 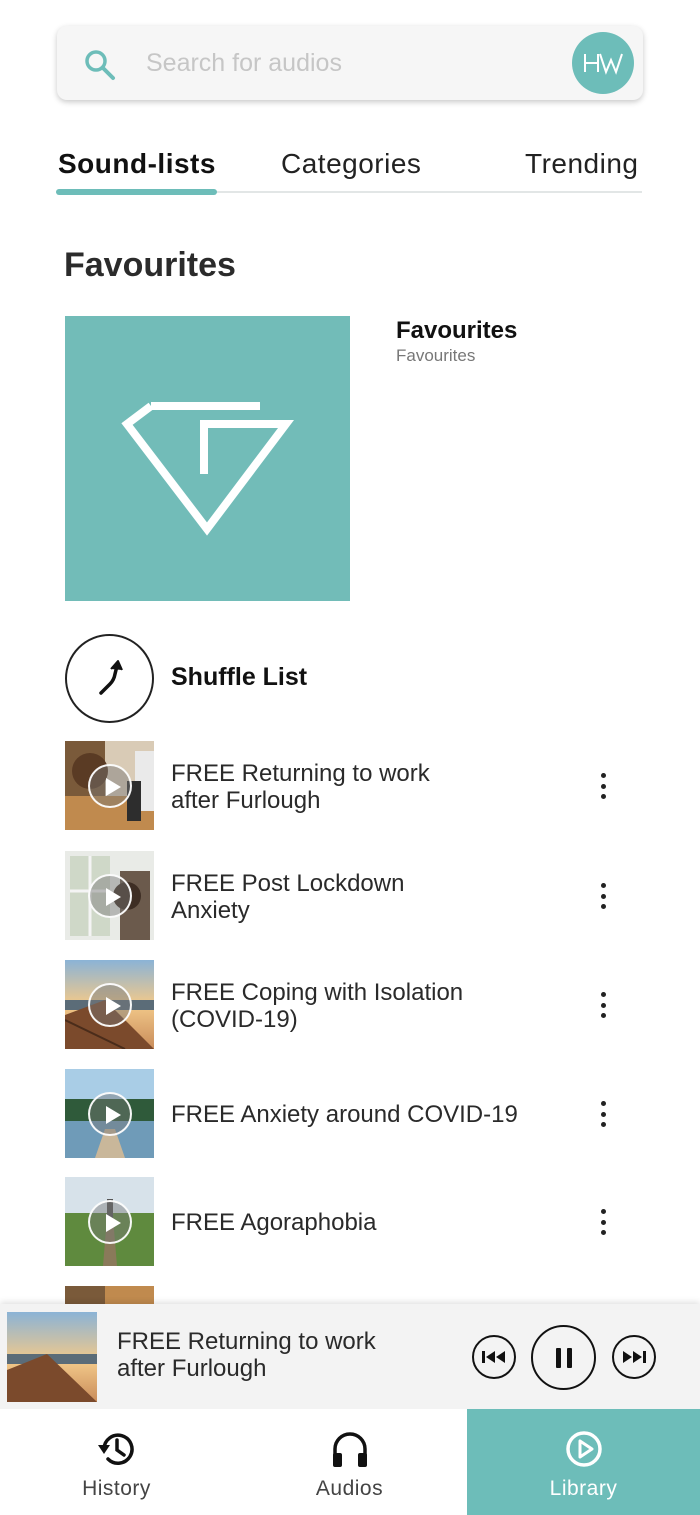 I want to click on tab-trending: Trending, so click(x=581, y=164).